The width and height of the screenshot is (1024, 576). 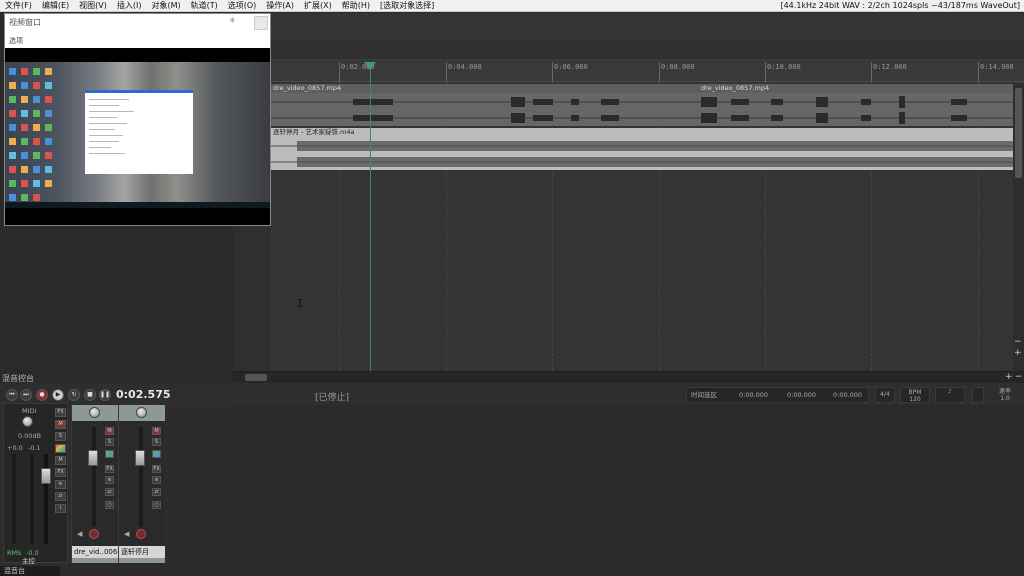 I want to click on media-item-name: dre_video_0857.mp4, so click(x=642, y=88).